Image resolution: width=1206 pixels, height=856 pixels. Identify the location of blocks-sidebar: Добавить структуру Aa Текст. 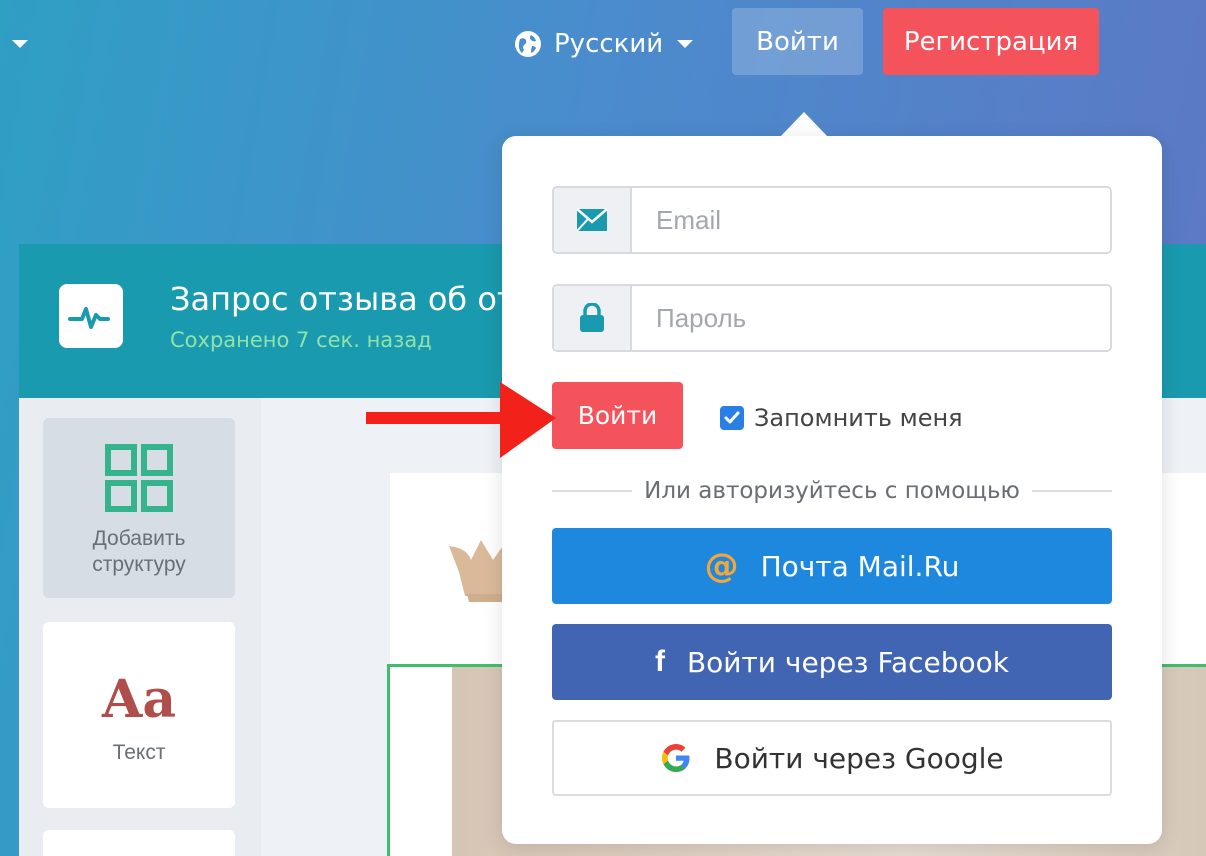
(140, 627).